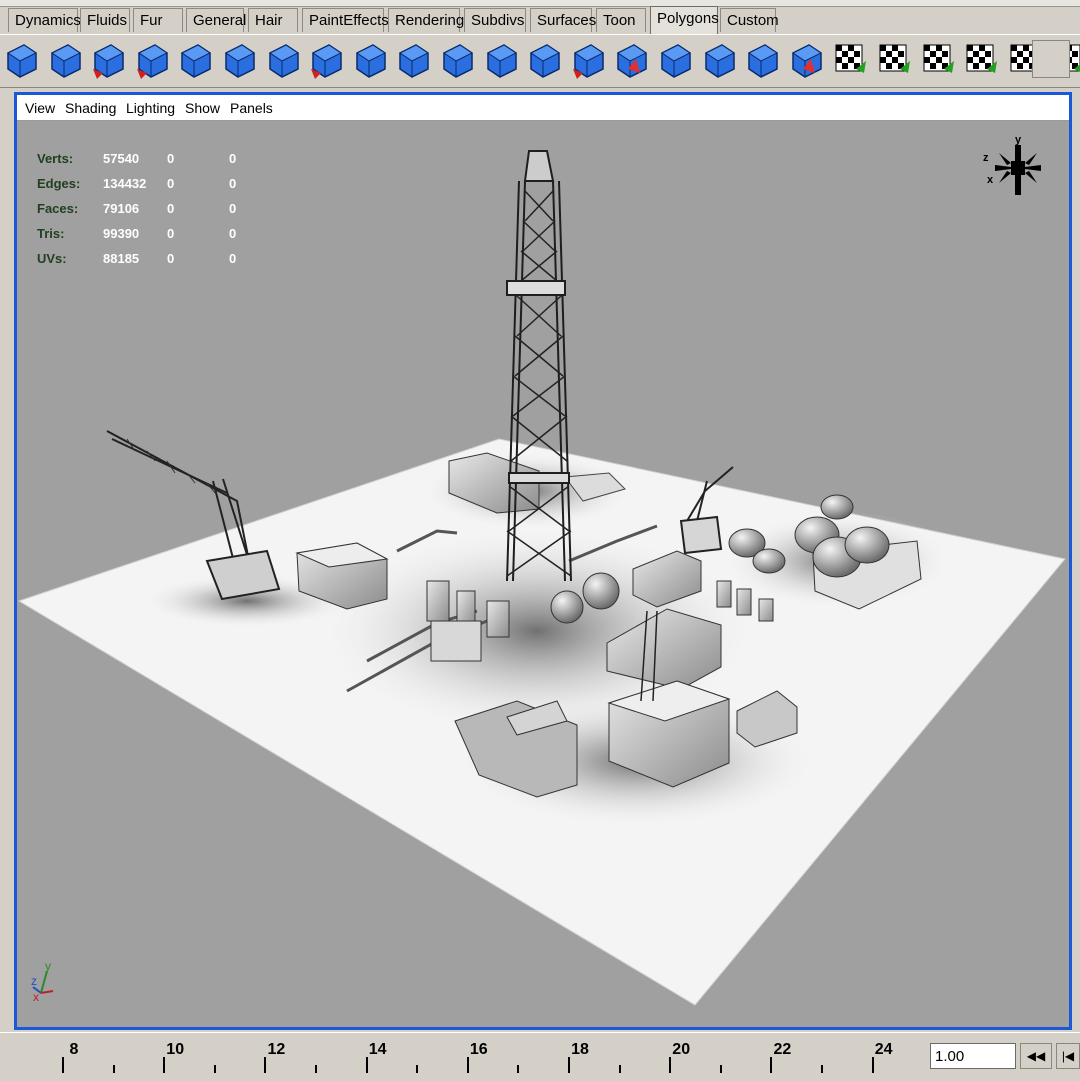  What do you see at coordinates (1051, 59) in the screenshot?
I see `empty-shelf-slot` at bounding box center [1051, 59].